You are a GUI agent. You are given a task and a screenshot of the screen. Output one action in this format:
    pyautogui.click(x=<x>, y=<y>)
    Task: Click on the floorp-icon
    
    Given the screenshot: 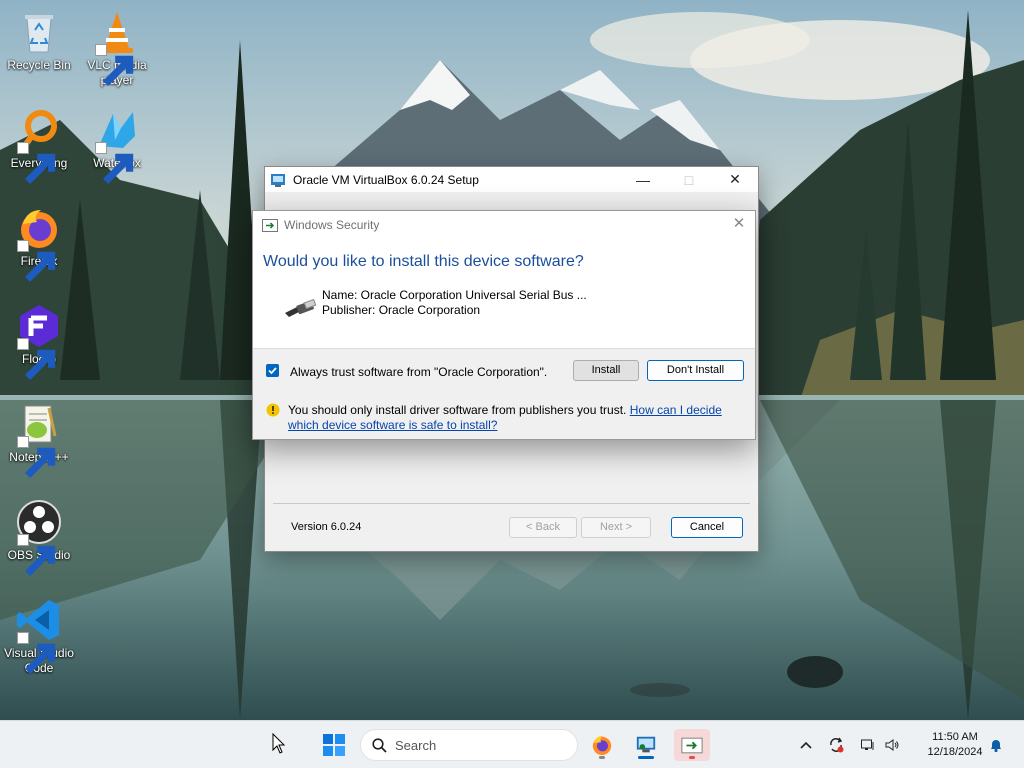 What is the action you would take?
    pyautogui.click(x=39, y=341)
    